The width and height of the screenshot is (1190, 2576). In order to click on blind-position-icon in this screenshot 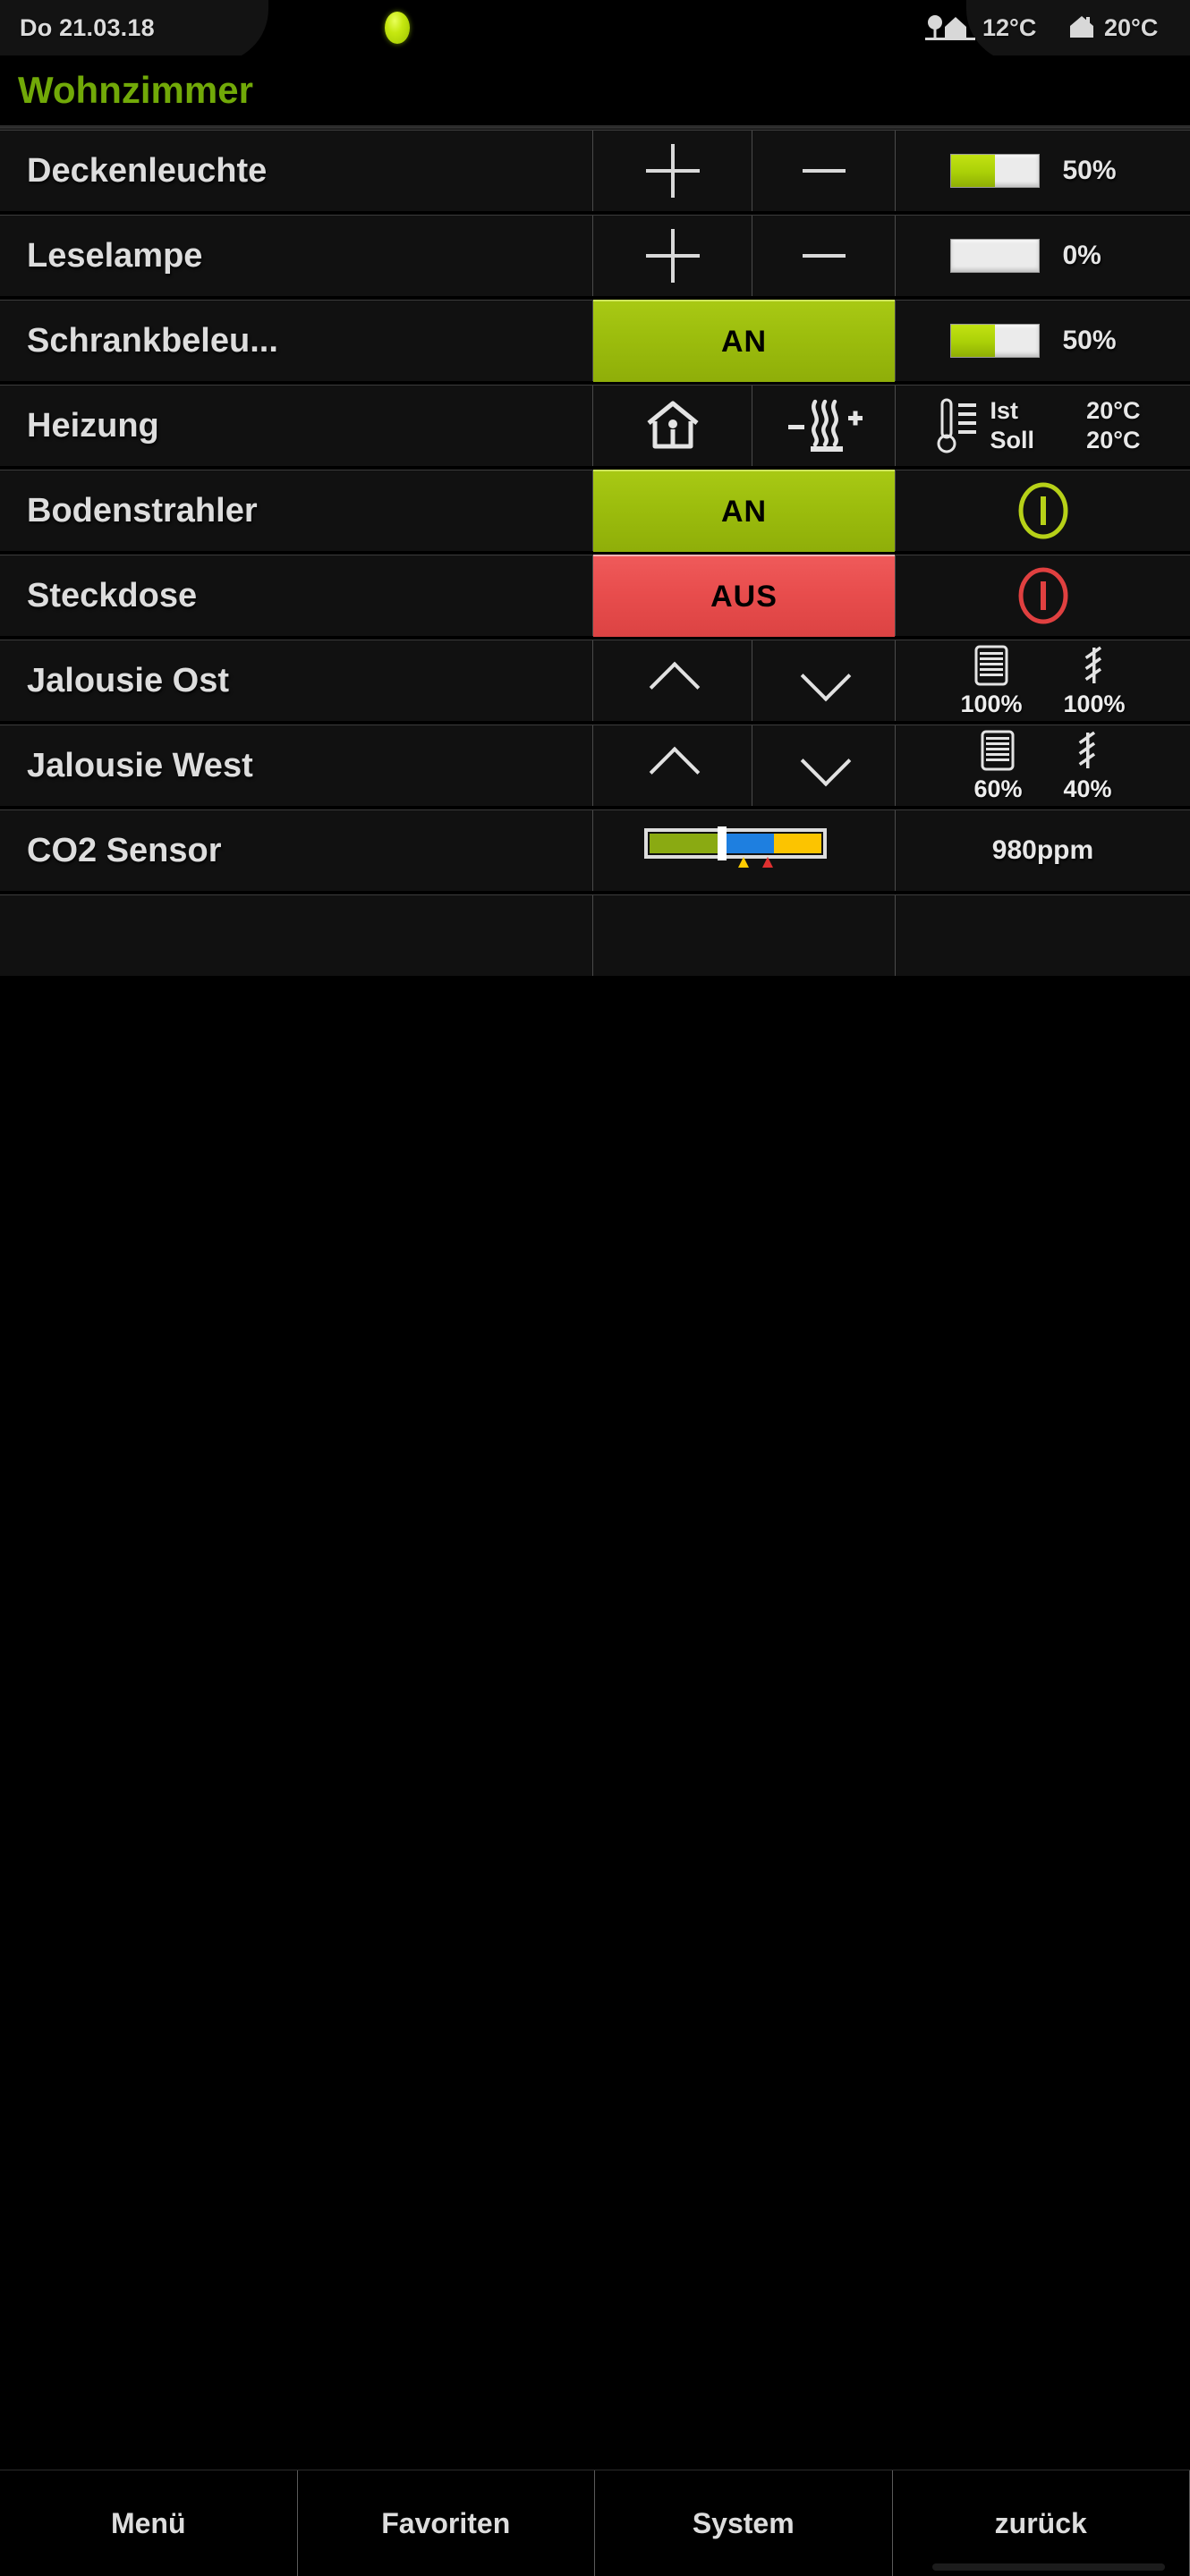, I will do `click(998, 750)`.